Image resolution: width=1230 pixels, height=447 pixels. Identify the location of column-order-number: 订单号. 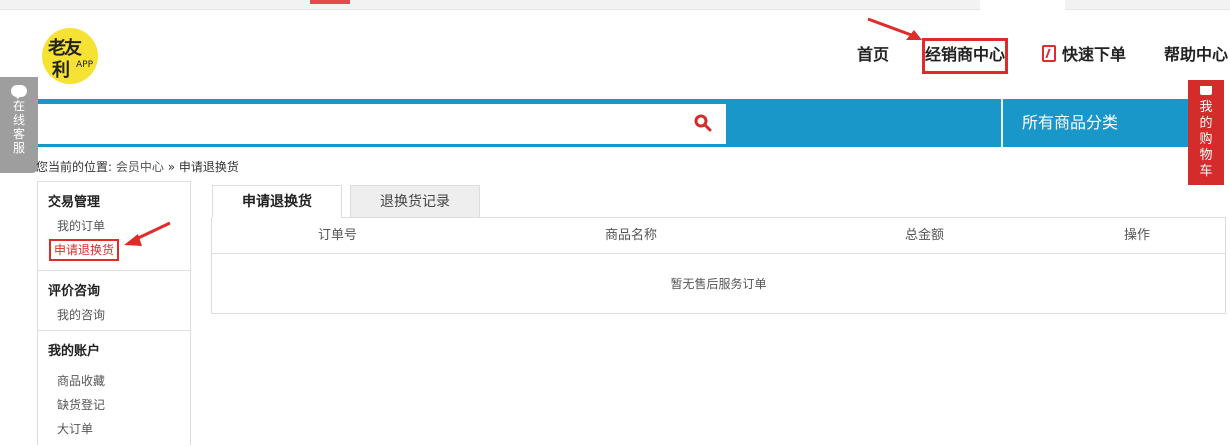
(338, 235).